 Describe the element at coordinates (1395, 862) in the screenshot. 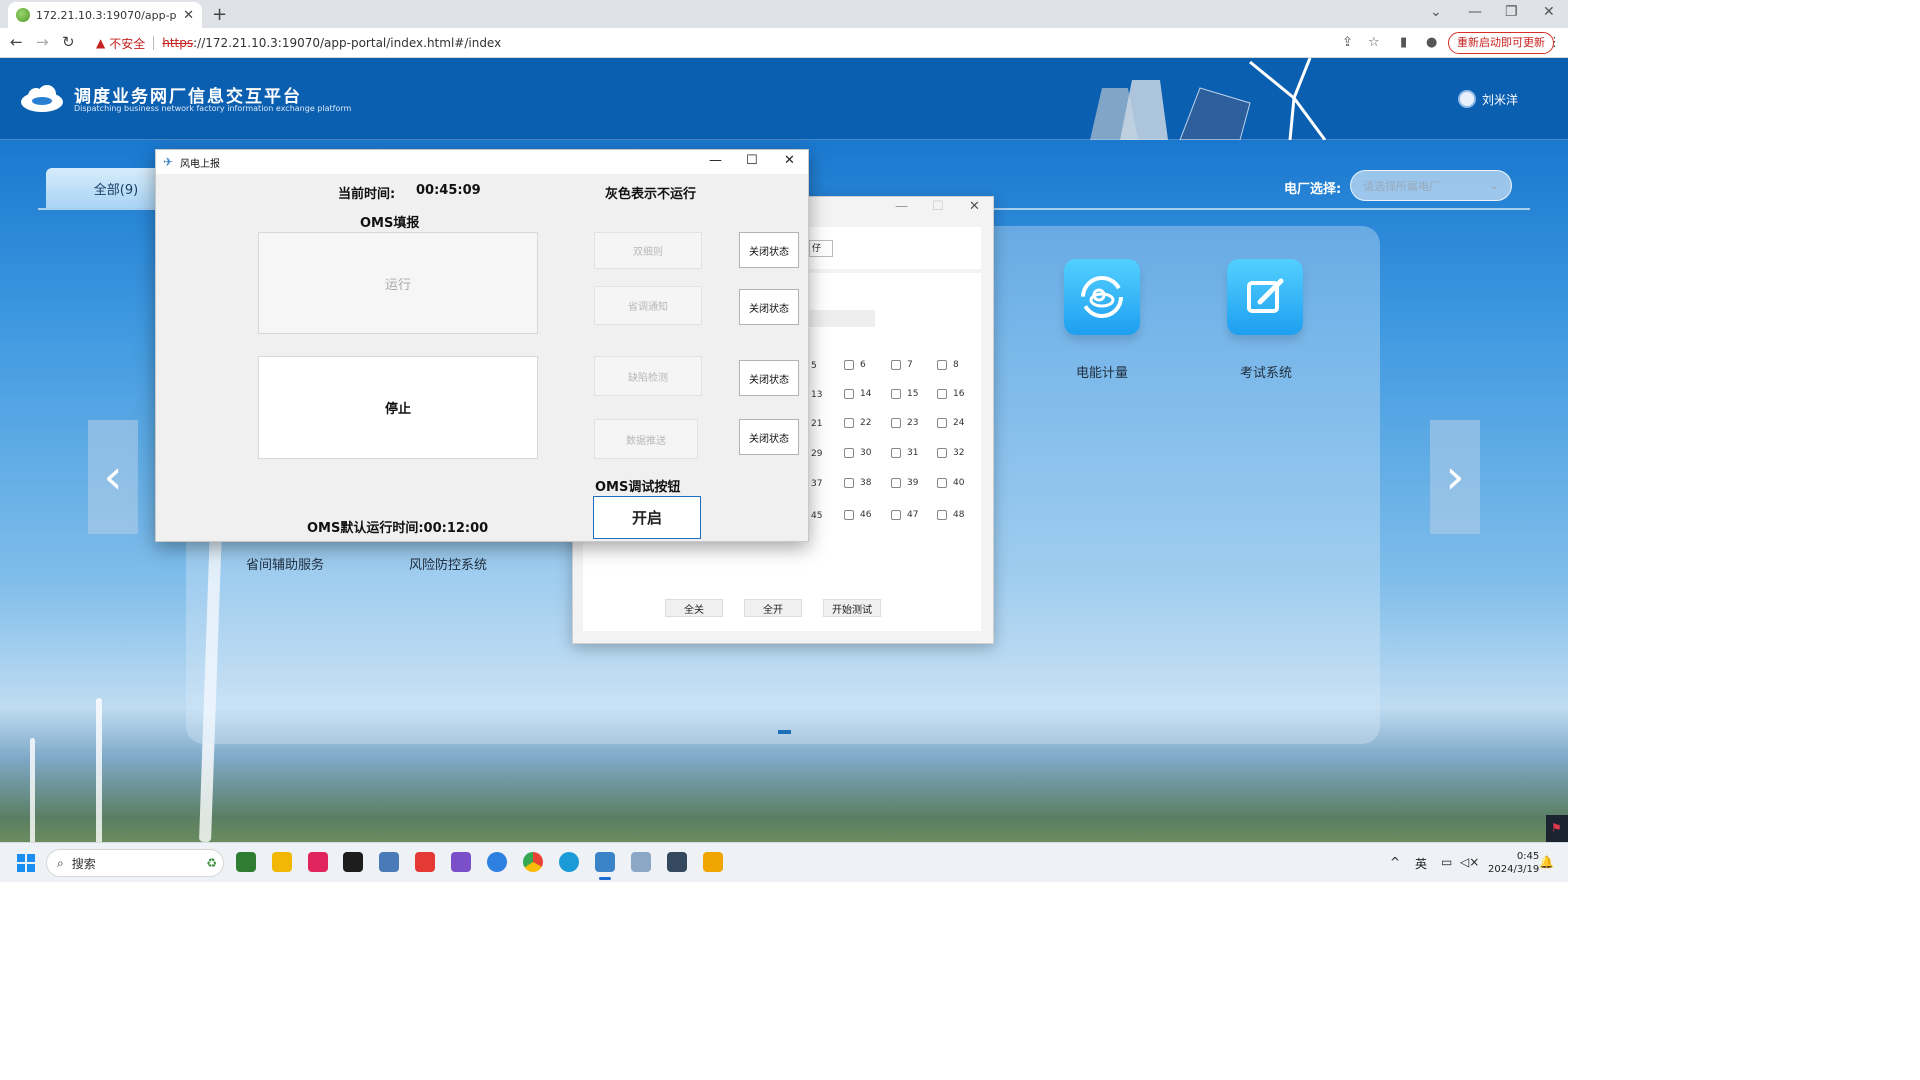

I see `chevron-up-icon: ^` at that location.